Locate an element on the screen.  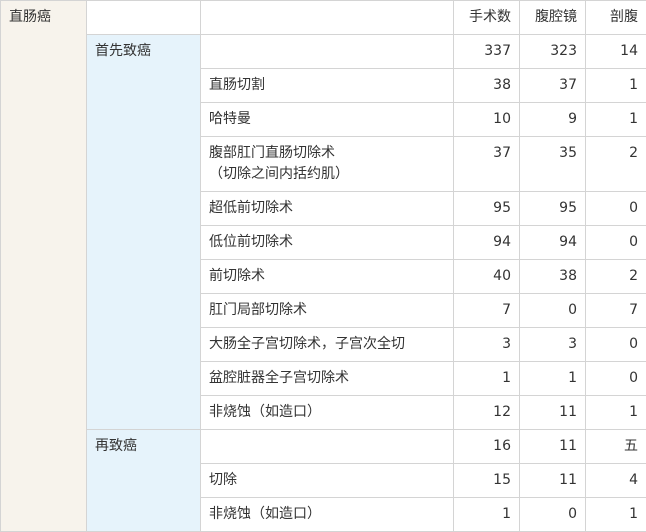
group-total-open: 五 is located at coordinates (616, 447).